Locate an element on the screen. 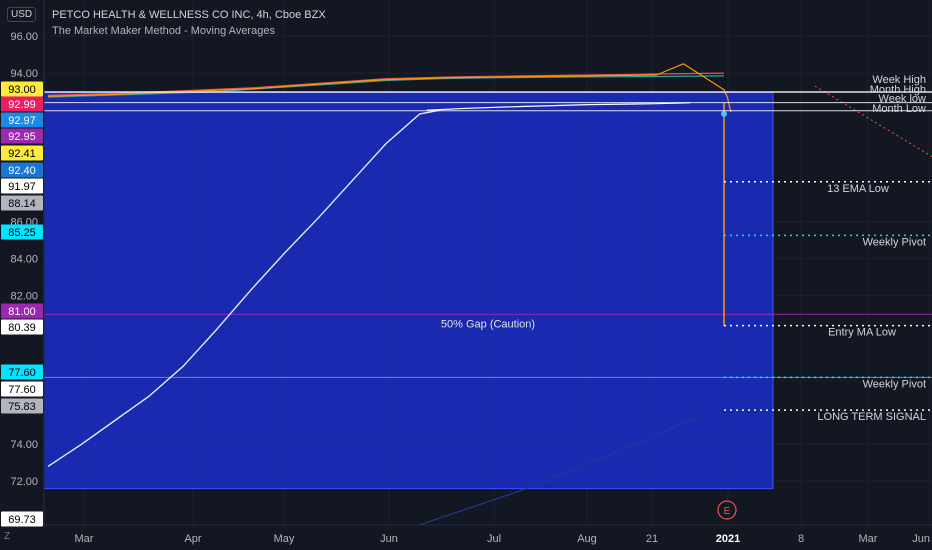 This screenshot has width=932, height=550. level-label-6: Entry MA Low is located at coordinates (862, 333).